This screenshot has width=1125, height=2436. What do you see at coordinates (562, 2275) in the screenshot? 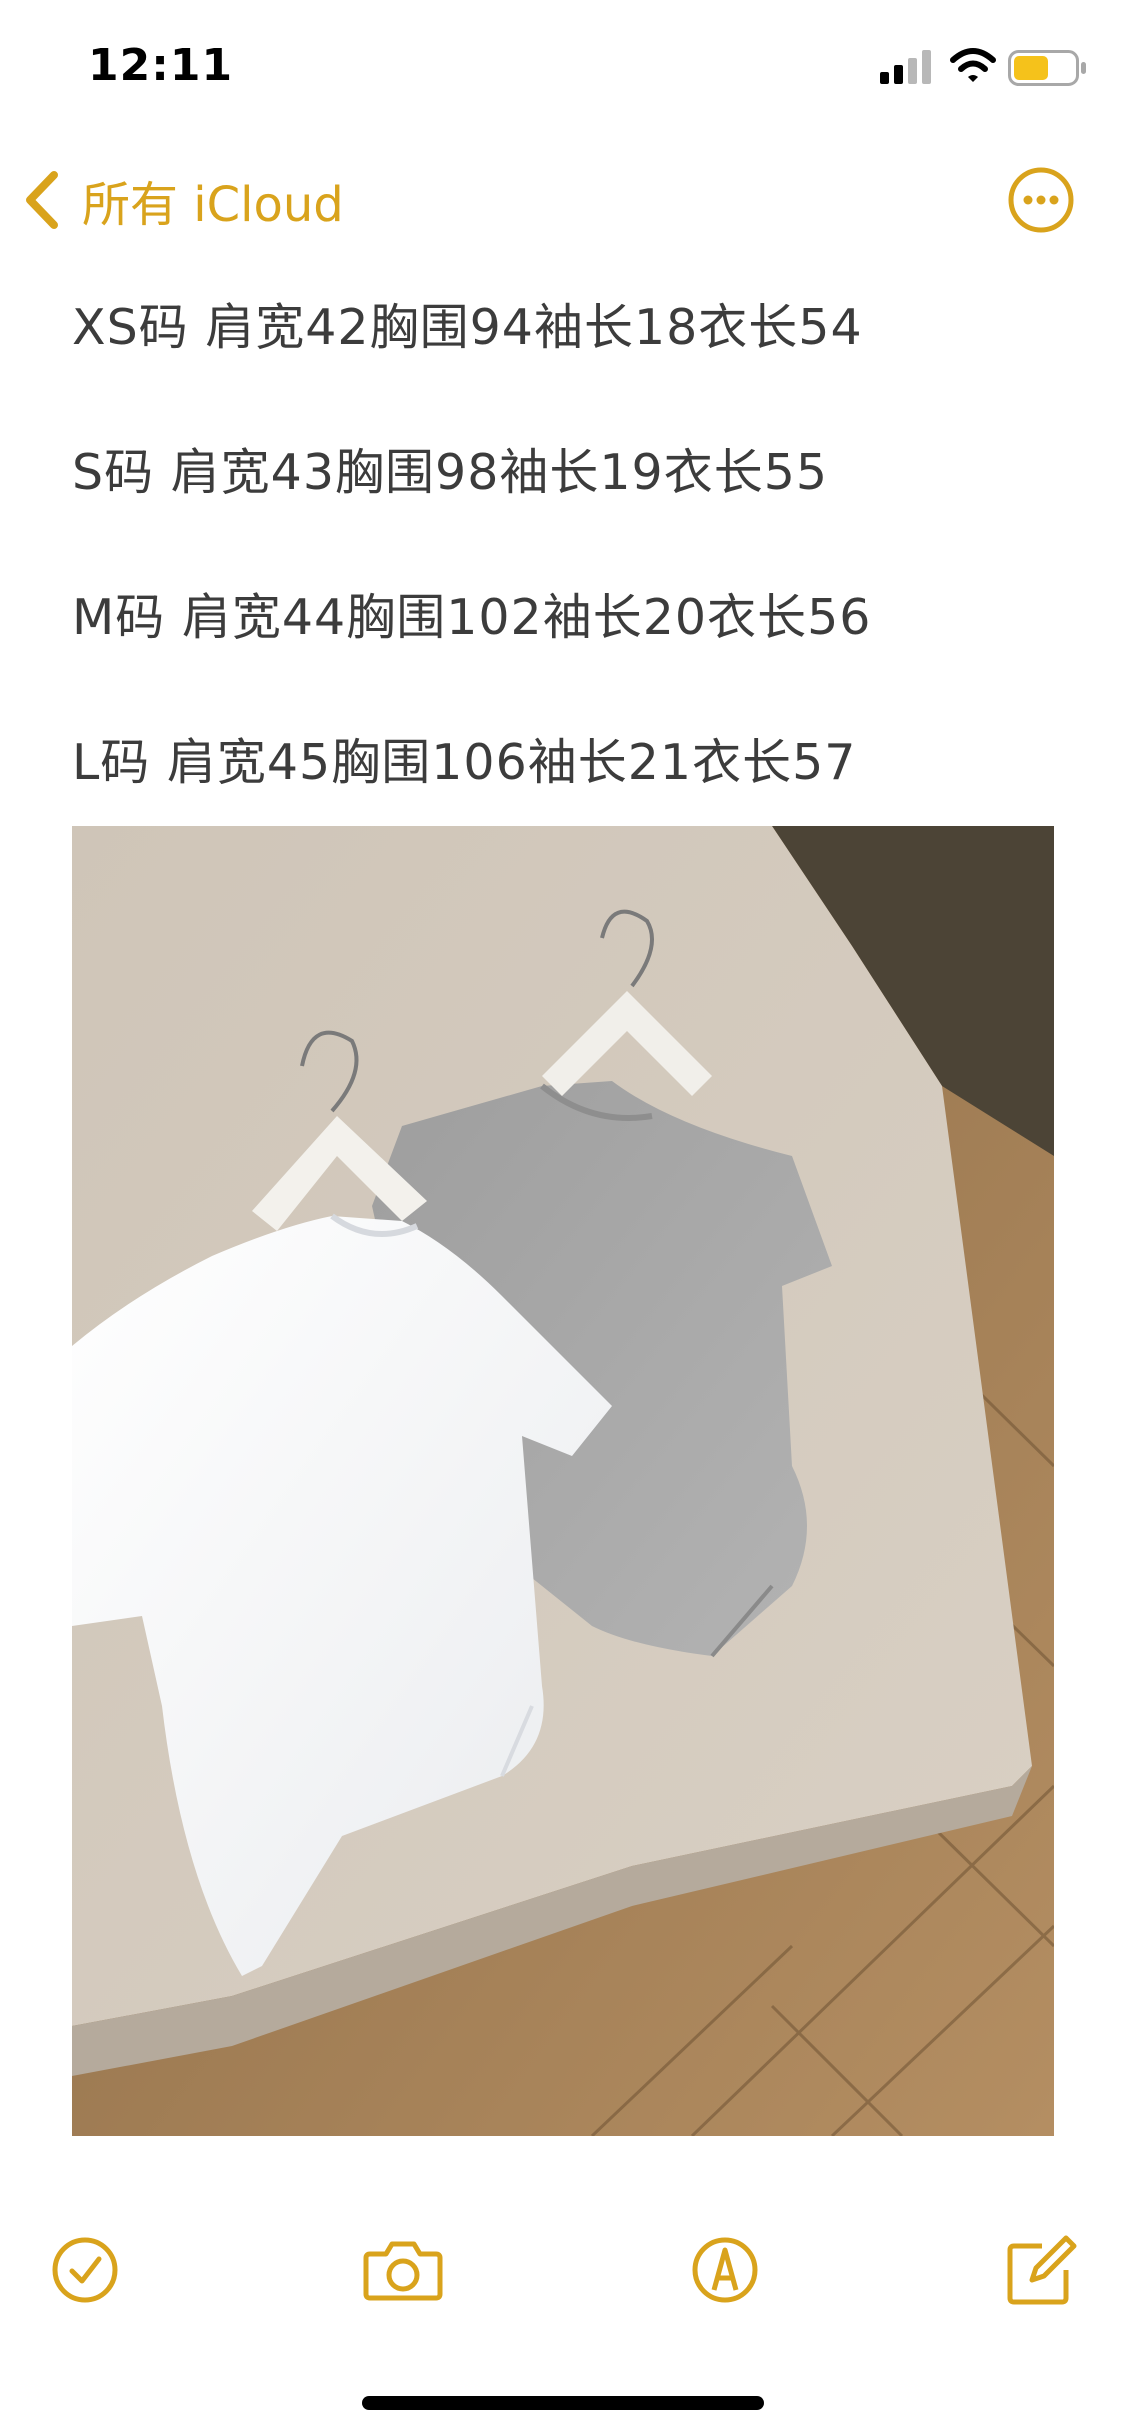
I see `bottom-toolbar` at bounding box center [562, 2275].